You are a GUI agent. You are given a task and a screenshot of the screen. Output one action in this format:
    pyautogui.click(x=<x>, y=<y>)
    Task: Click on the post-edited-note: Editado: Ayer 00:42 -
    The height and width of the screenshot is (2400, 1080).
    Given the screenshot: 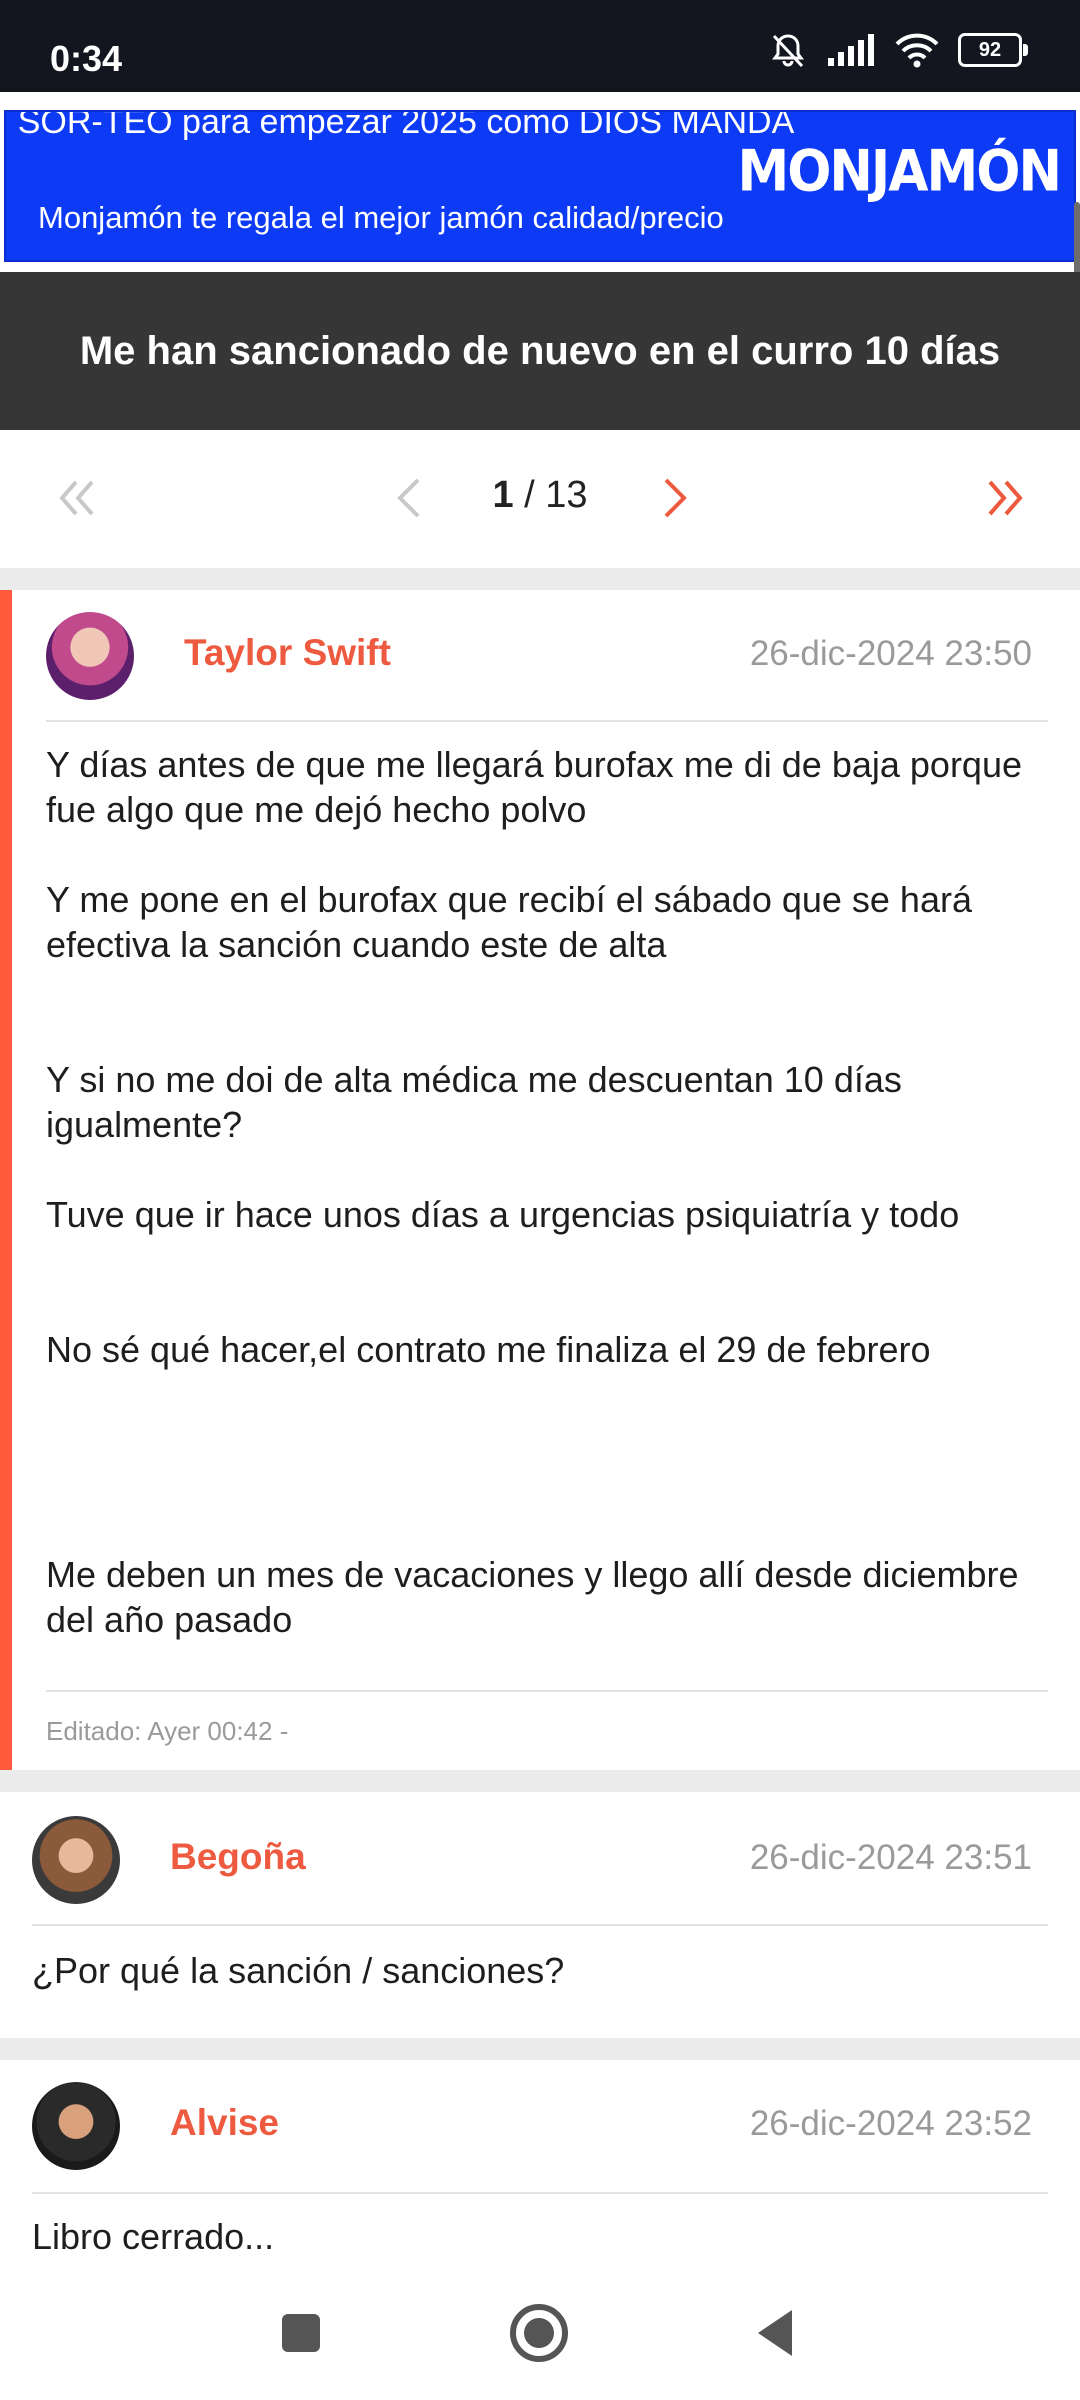 What is the action you would take?
    pyautogui.click(x=167, y=1731)
    